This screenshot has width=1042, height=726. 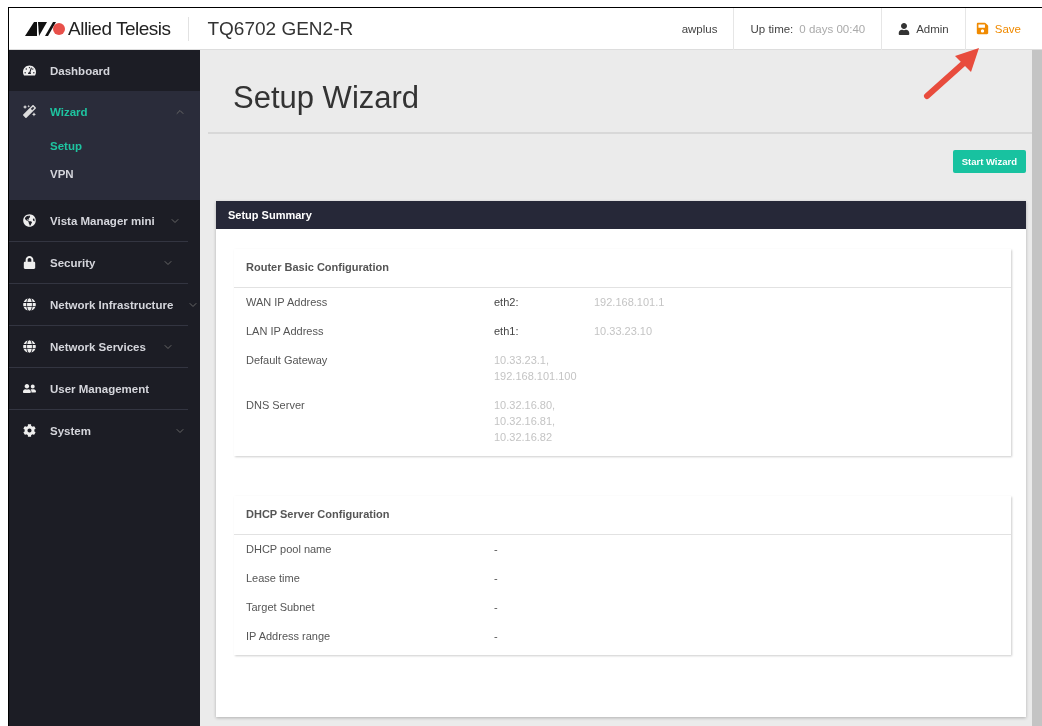 I want to click on field-label: DNS Server, so click(x=276, y=405).